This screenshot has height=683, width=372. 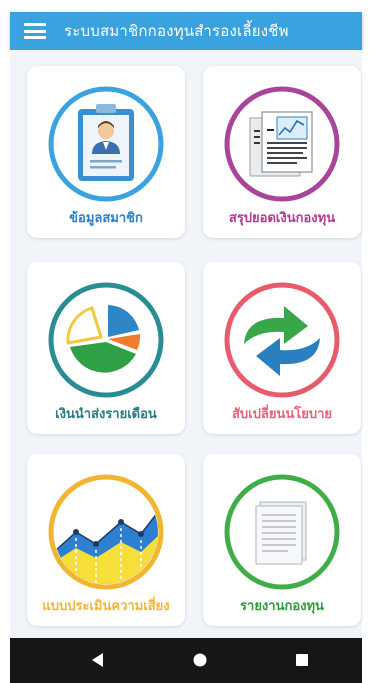 I want to click on menu-card-member-info: ข้อมูลสมาชิก, so click(x=106, y=152).